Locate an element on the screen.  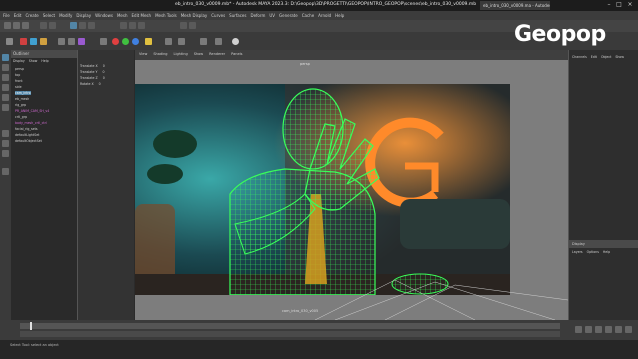
select-by-component-icon is located at coordinates (91, 25).